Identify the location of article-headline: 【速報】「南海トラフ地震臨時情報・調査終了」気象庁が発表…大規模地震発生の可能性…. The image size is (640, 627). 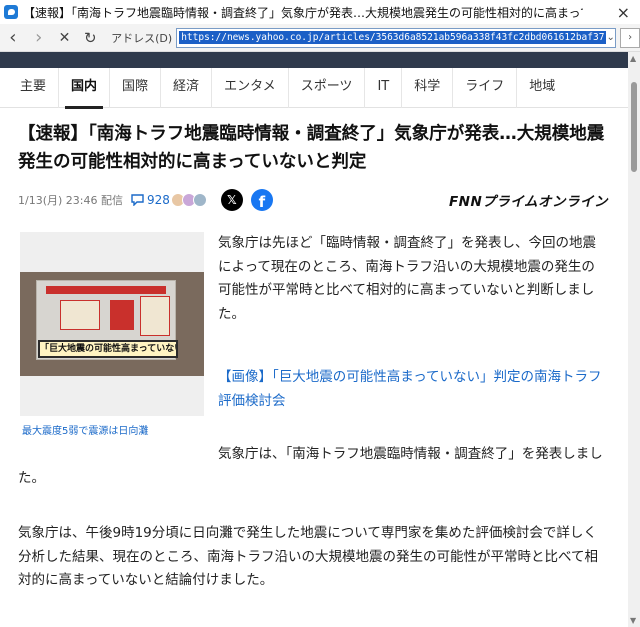
(311, 148).